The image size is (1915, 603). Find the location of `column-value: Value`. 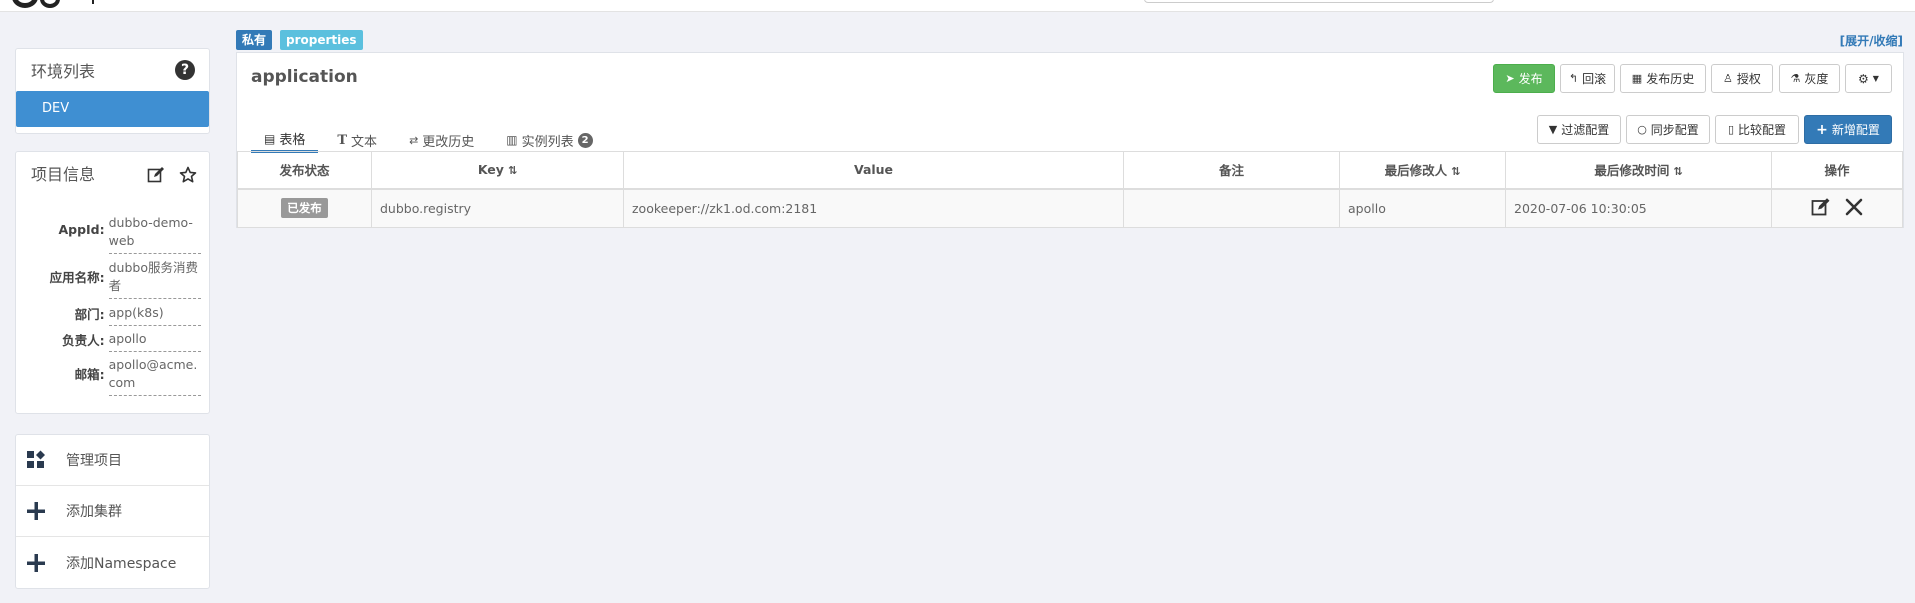

column-value: Value is located at coordinates (873, 170).